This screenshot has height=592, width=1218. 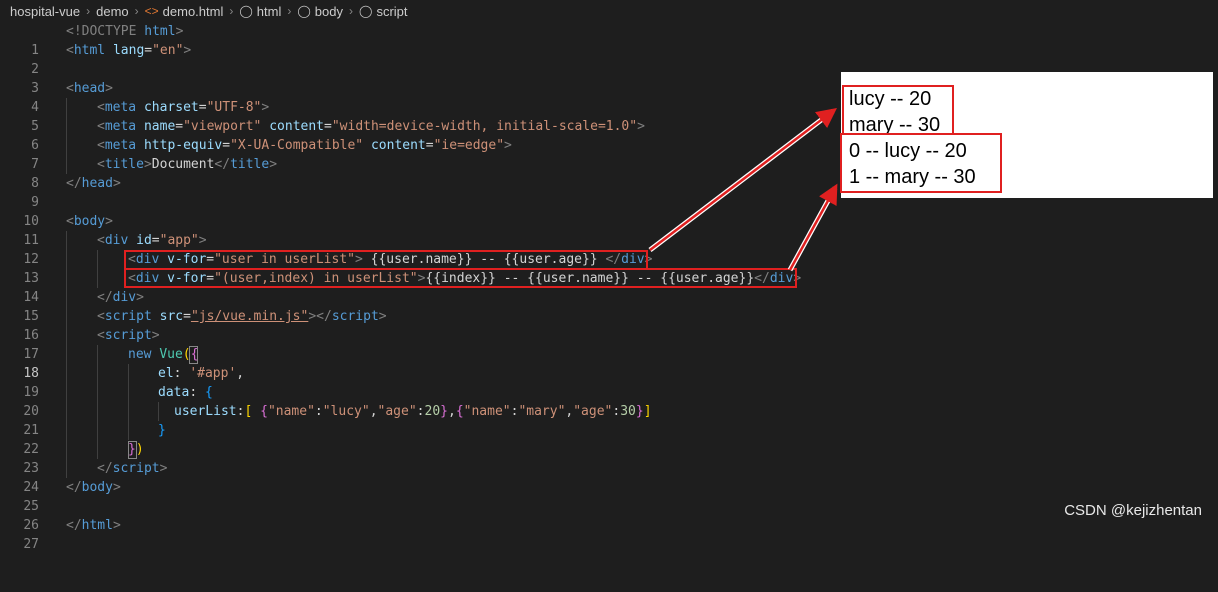 What do you see at coordinates (812, 227) in the screenshot?
I see `arrow-line-14-to-output` at bounding box center [812, 227].